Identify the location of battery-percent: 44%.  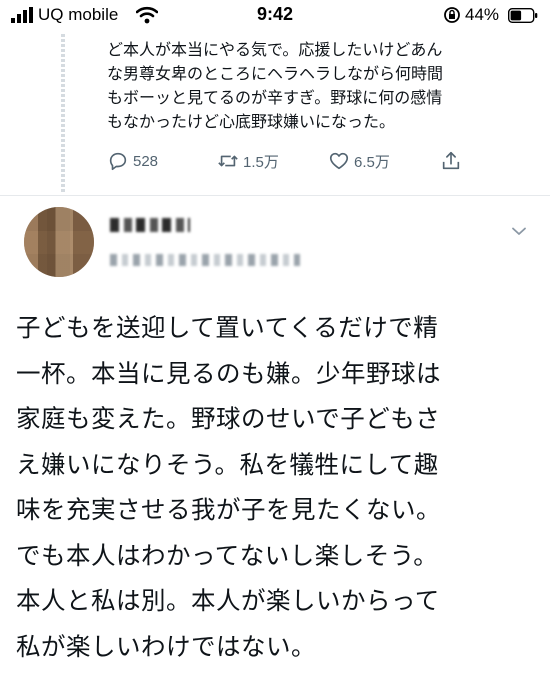
(482, 14).